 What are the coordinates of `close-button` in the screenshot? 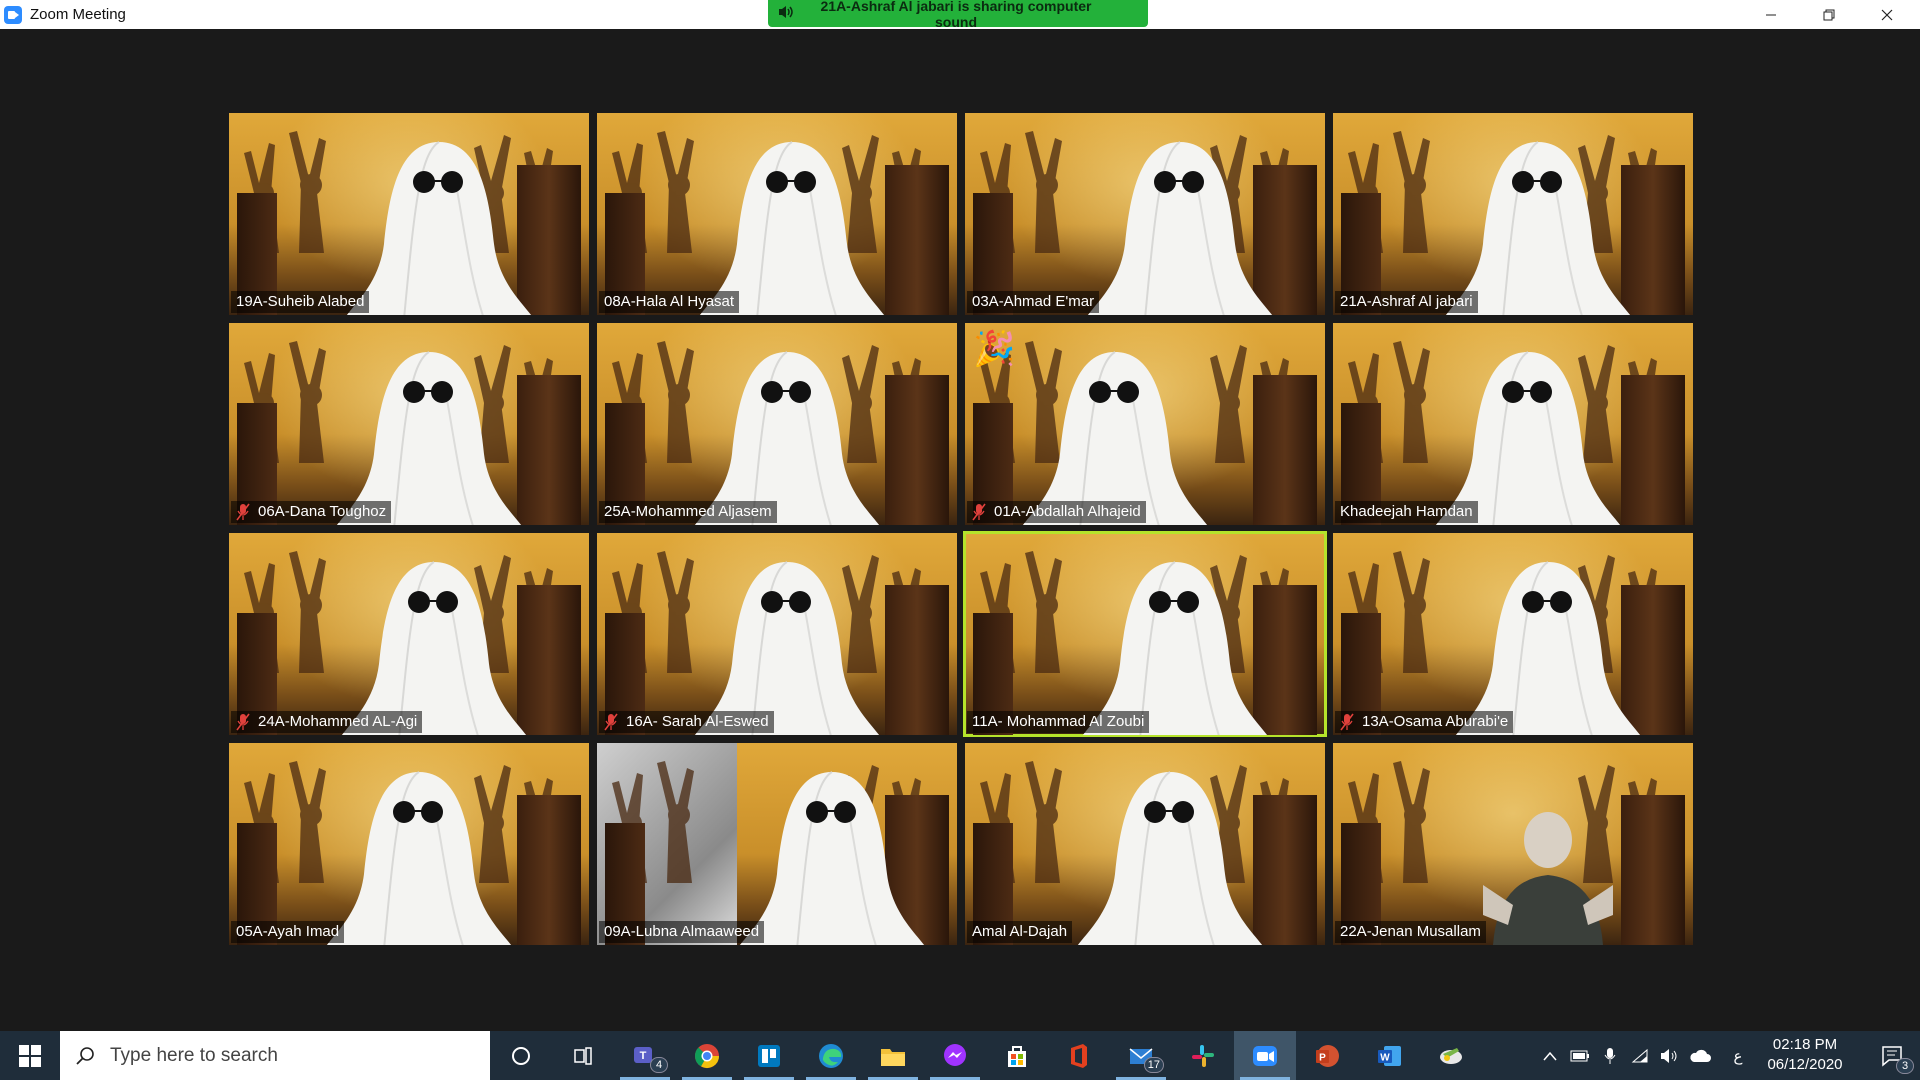 It's located at (1887, 14).